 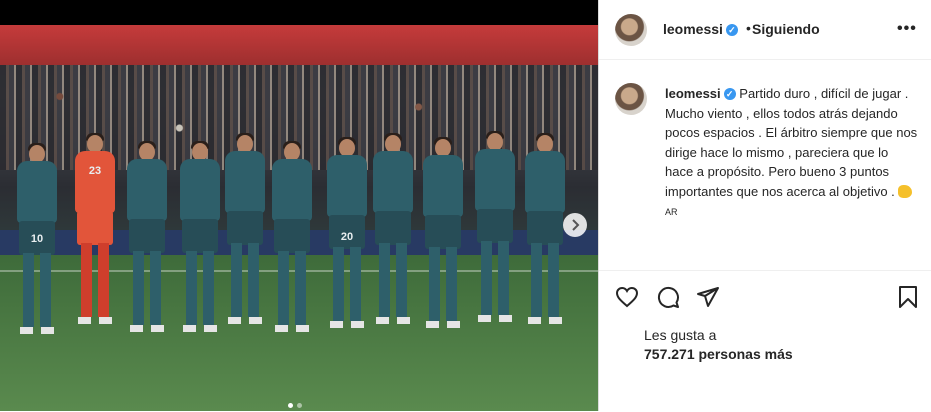 What do you see at coordinates (631, 30) in the screenshot?
I see `avatar` at bounding box center [631, 30].